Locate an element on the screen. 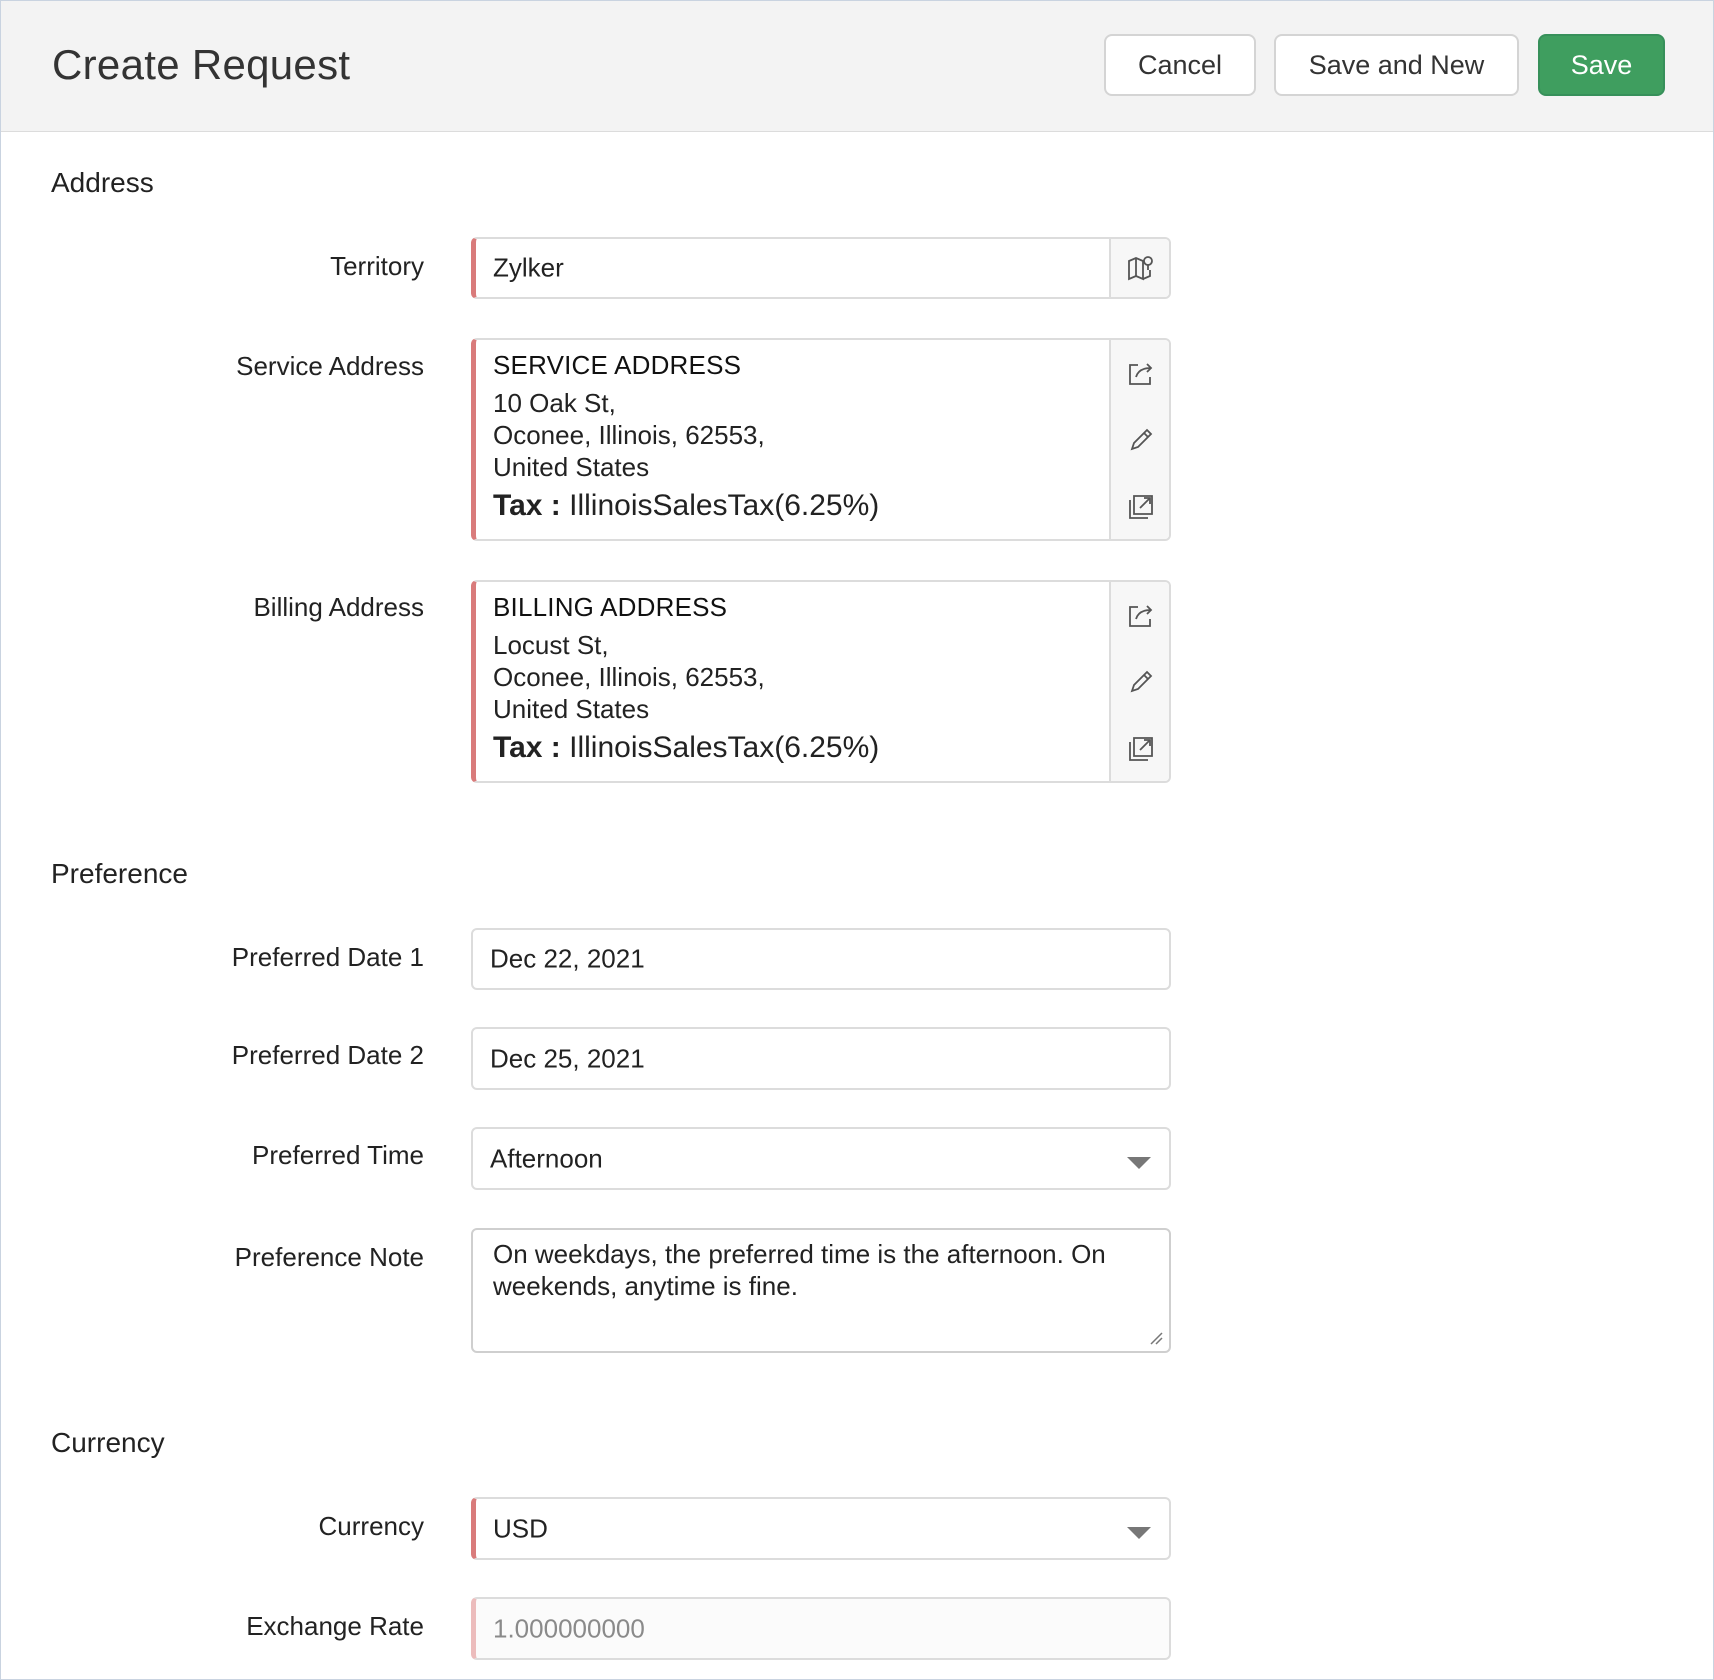 This screenshot has height=1680, width=1714. billing-address-heading: BILLING ADDRESS is located at coordinates (610, 607).